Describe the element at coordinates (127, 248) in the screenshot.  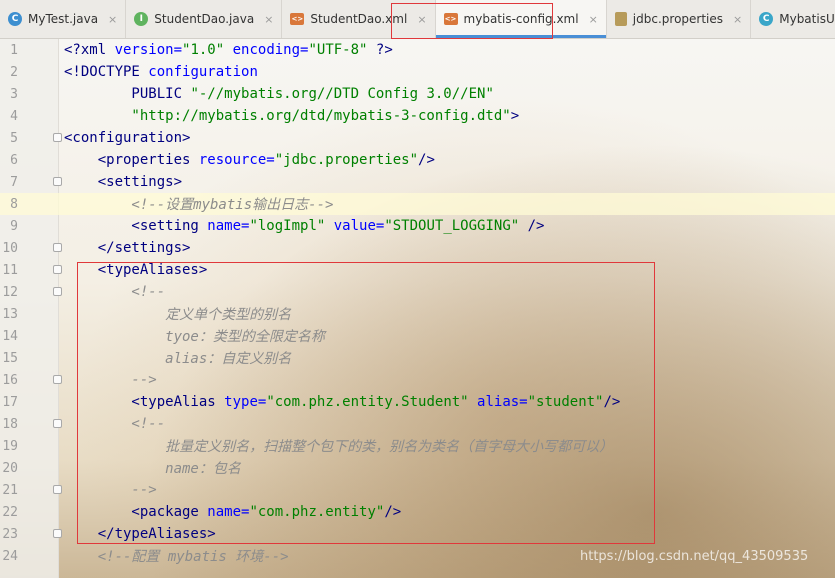
I see `code-text: </settings>` at that location.